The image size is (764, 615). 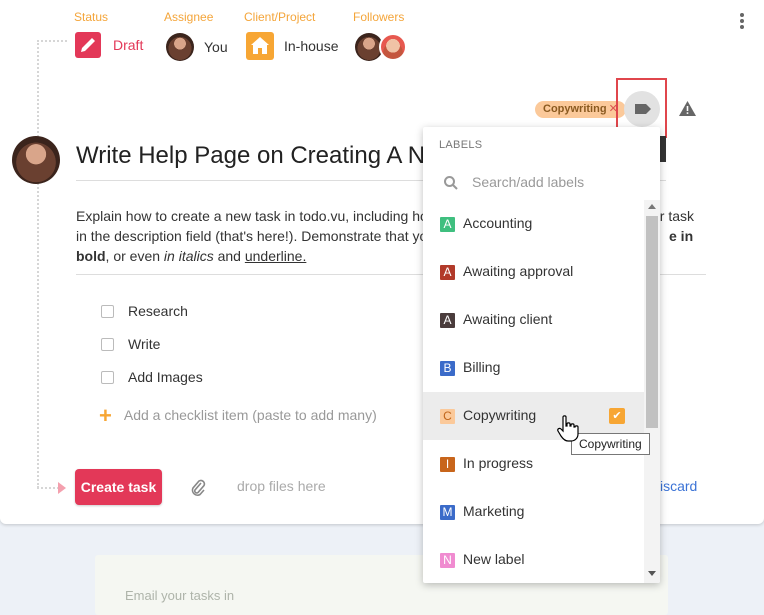 What do you see at coordinates (482, 367) in the screenshot?
I see `label-option-name: Billing` at bounding box center [482, 367].